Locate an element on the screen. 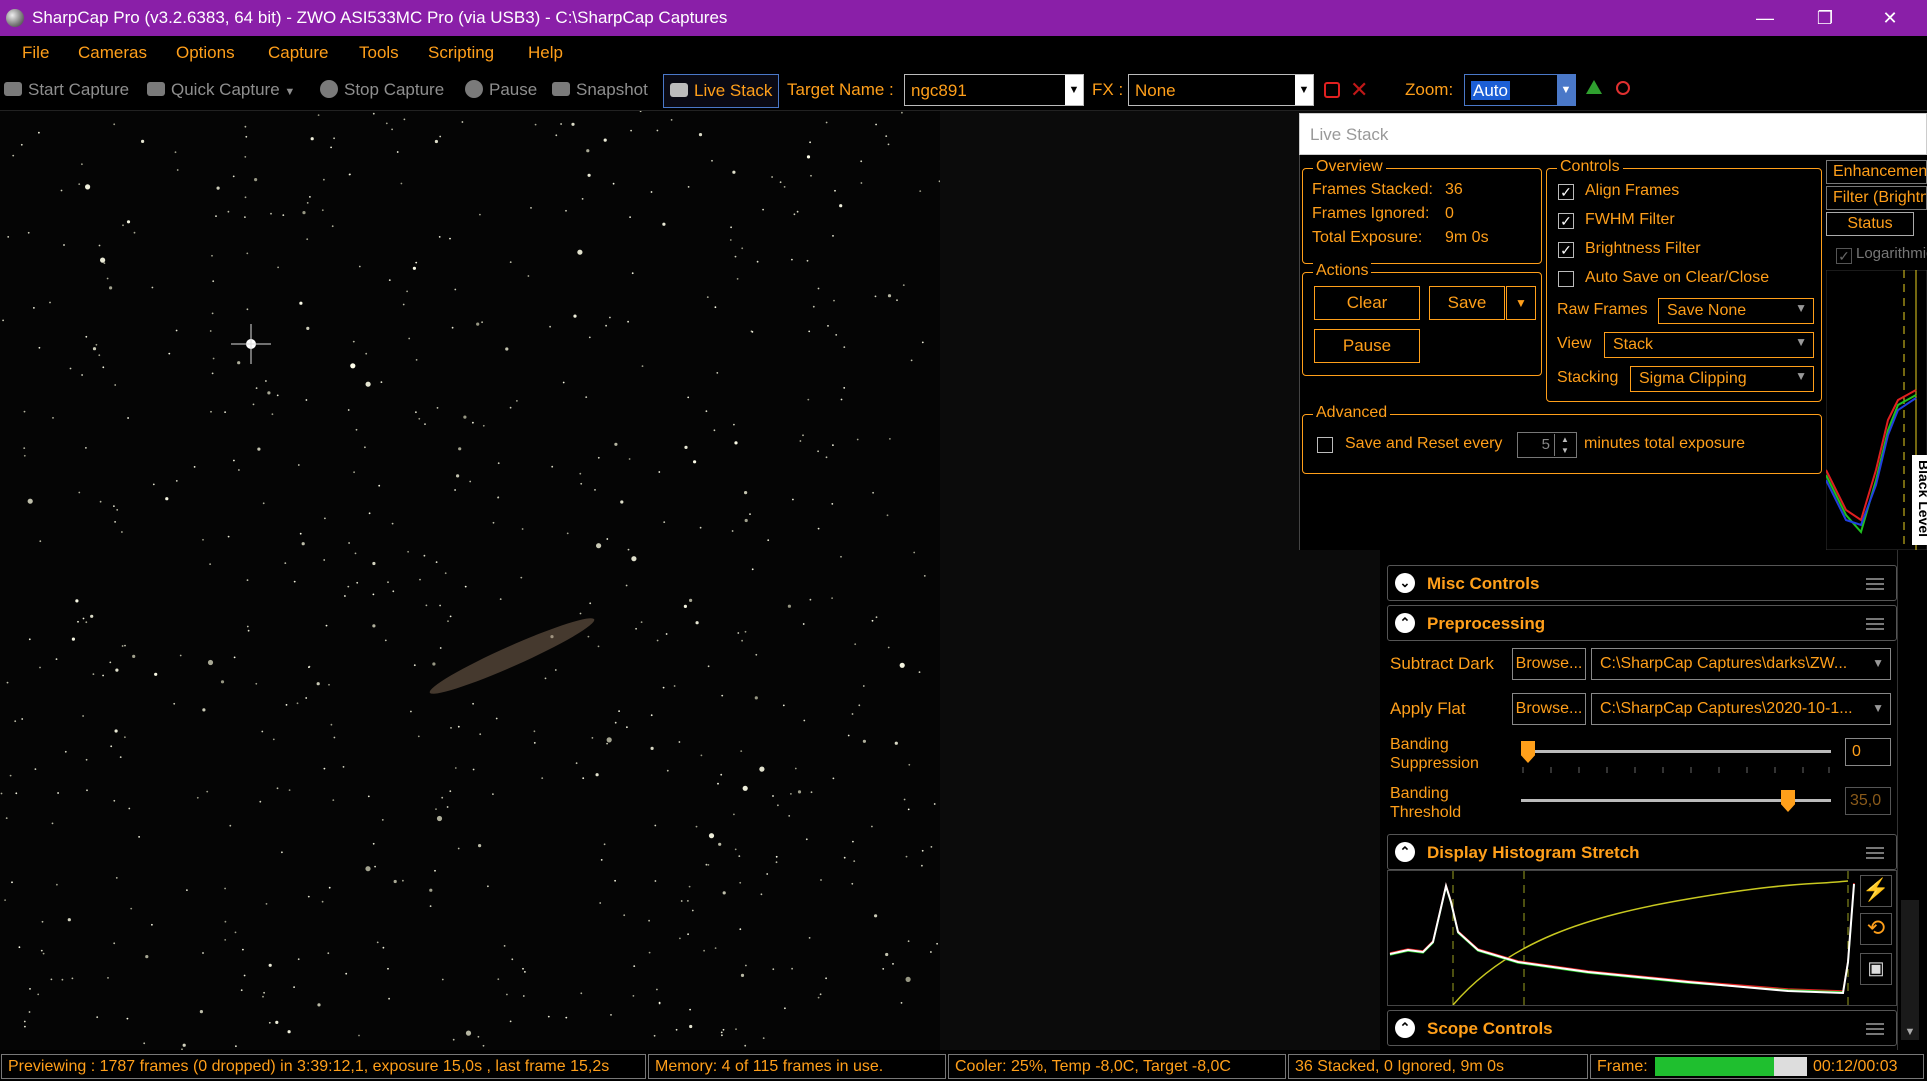 The image size is (1927, 1081). lightning-icon: ⚡ is located at coordinates (1876, 891).